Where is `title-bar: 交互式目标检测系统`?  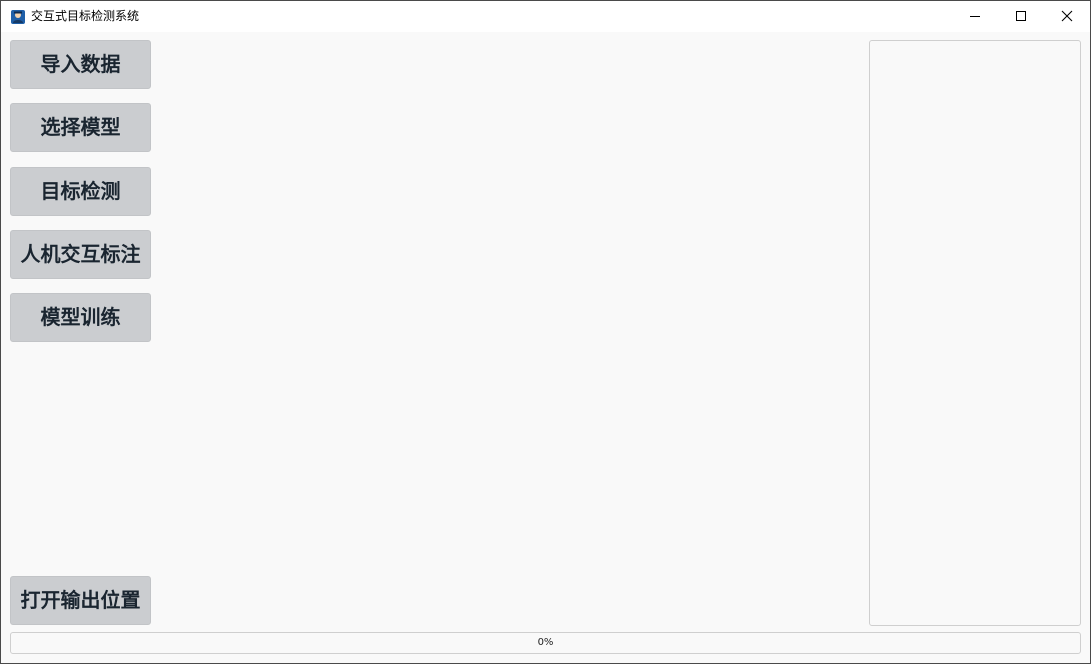 title-bar: 交互式目标检测系统 is located at coordinates (545, 16).